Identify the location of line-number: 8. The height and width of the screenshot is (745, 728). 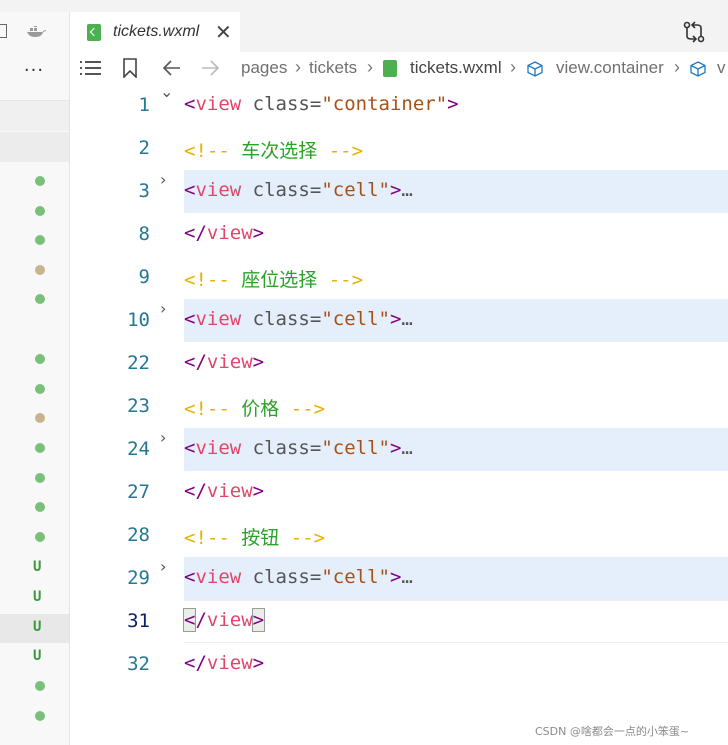
(144, 234).